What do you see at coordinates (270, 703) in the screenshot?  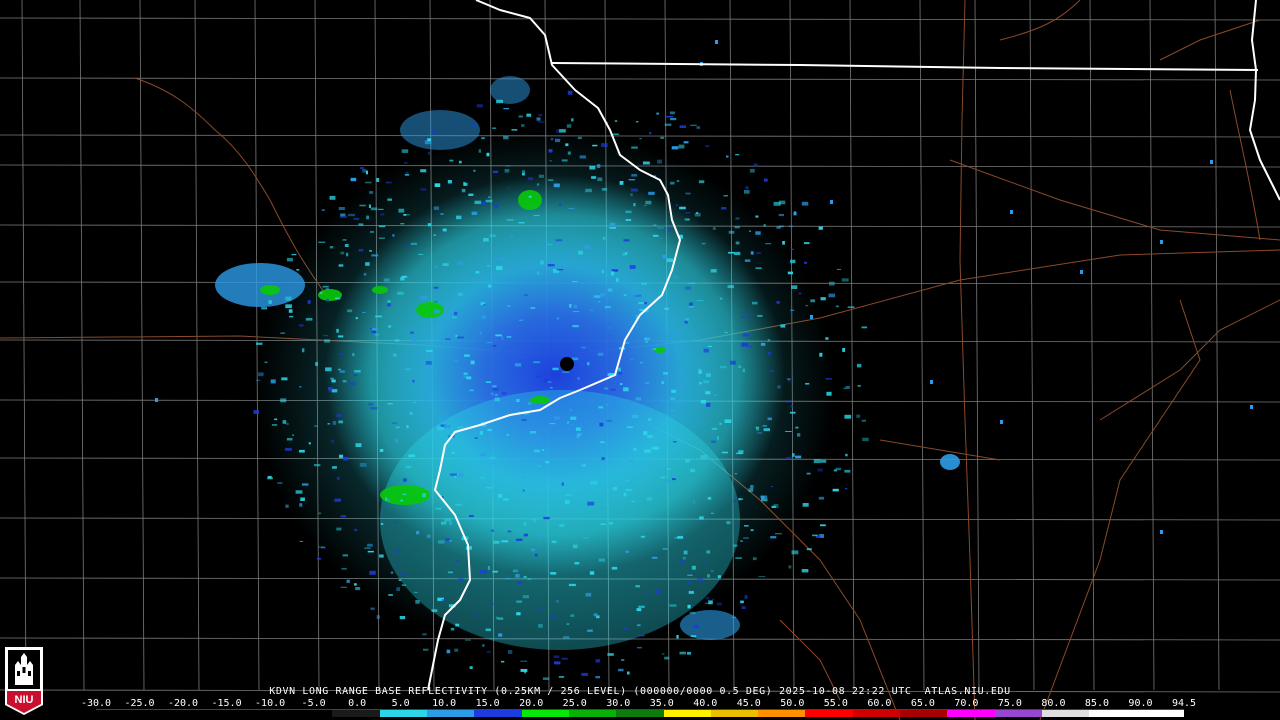 I see `legend-tick-label: -10.0` at bounding box center [270, 703].